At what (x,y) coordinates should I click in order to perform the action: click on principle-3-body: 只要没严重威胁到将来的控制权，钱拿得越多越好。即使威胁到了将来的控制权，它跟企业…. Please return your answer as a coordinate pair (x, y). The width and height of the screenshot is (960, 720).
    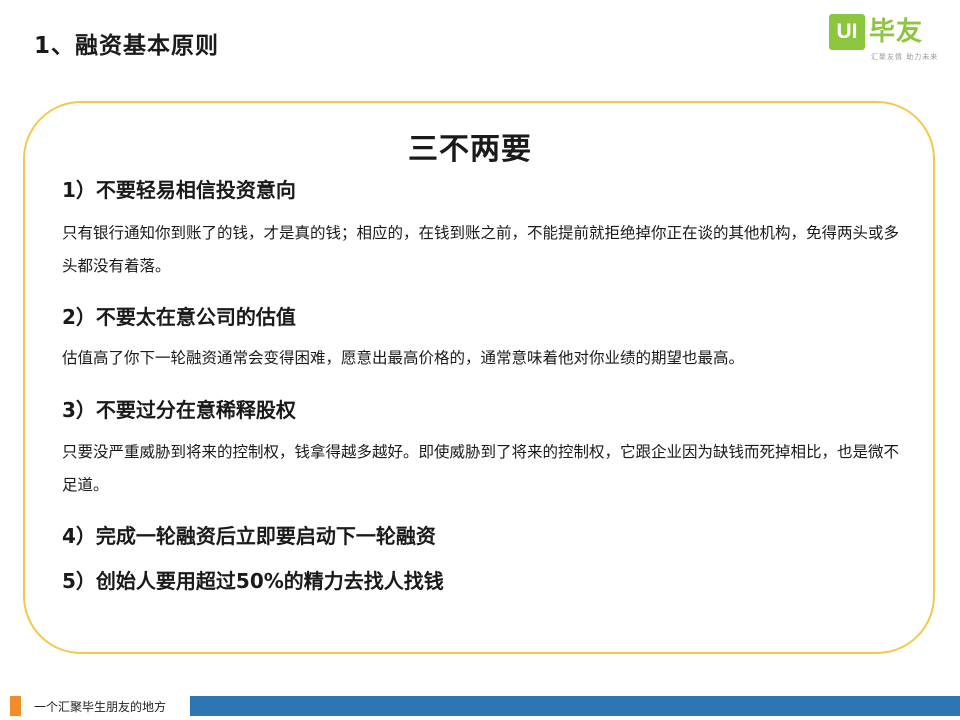
    Looking at the image, I should click on (481, 468).